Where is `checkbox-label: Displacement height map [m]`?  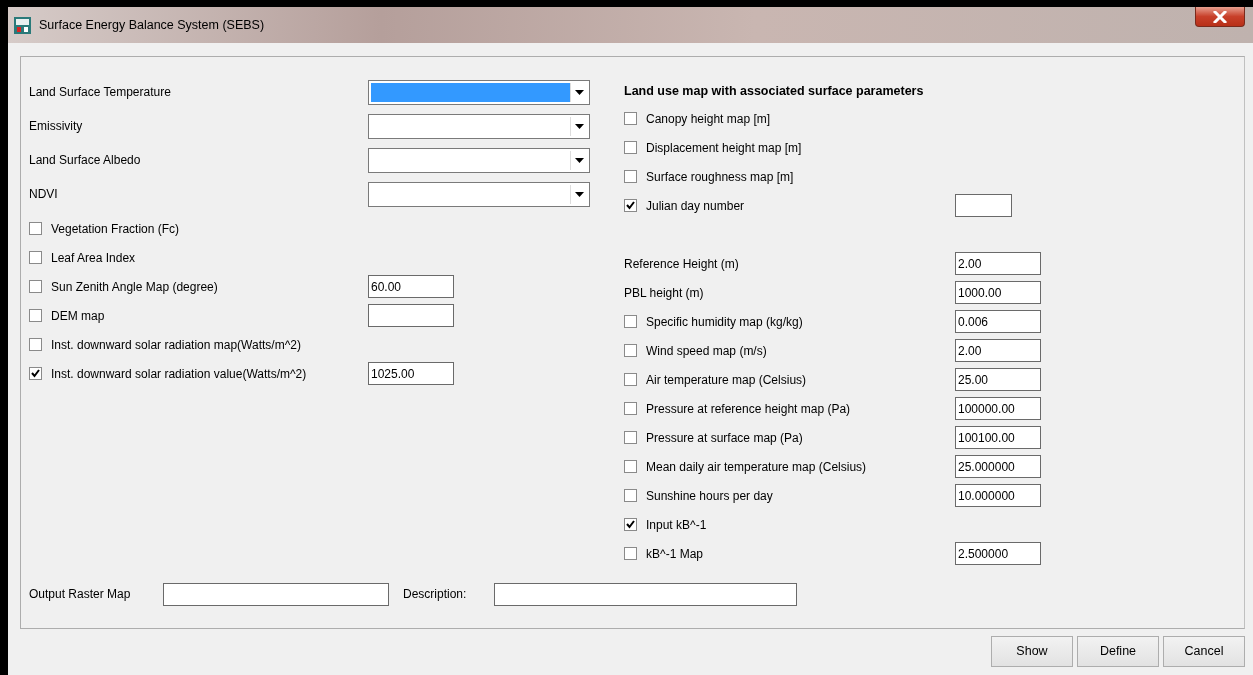 checkbox-label: Displacement height map [m] is located at coordinates (724, 148).